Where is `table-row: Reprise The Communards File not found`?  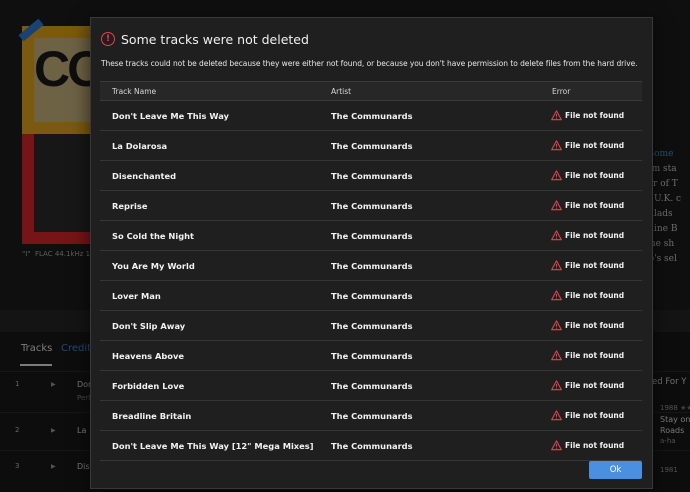
table-row: Reprise The Communards File not found is located at coordinates (371, 206).